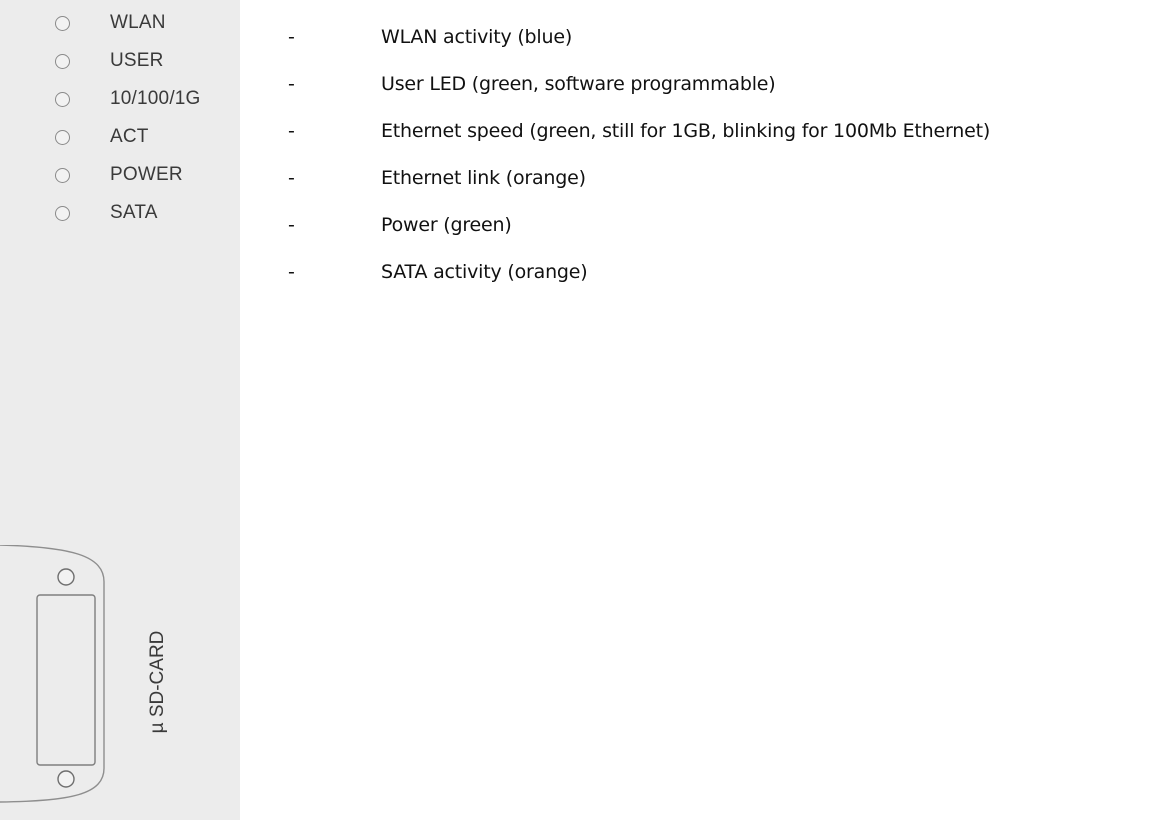  I want to click on sd-card-label: µ SD-CARD, so click(157, 682).